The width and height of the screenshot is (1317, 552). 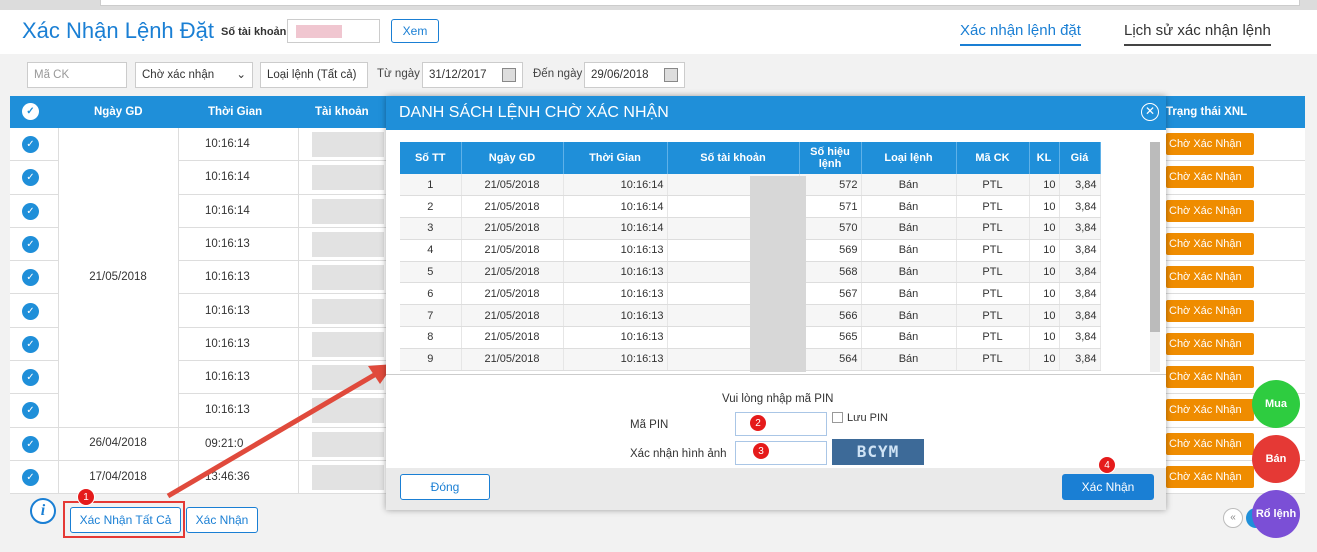 I want to click on pin-note: Vui lòng nhập mã PIN, so click(x=778, y=399).